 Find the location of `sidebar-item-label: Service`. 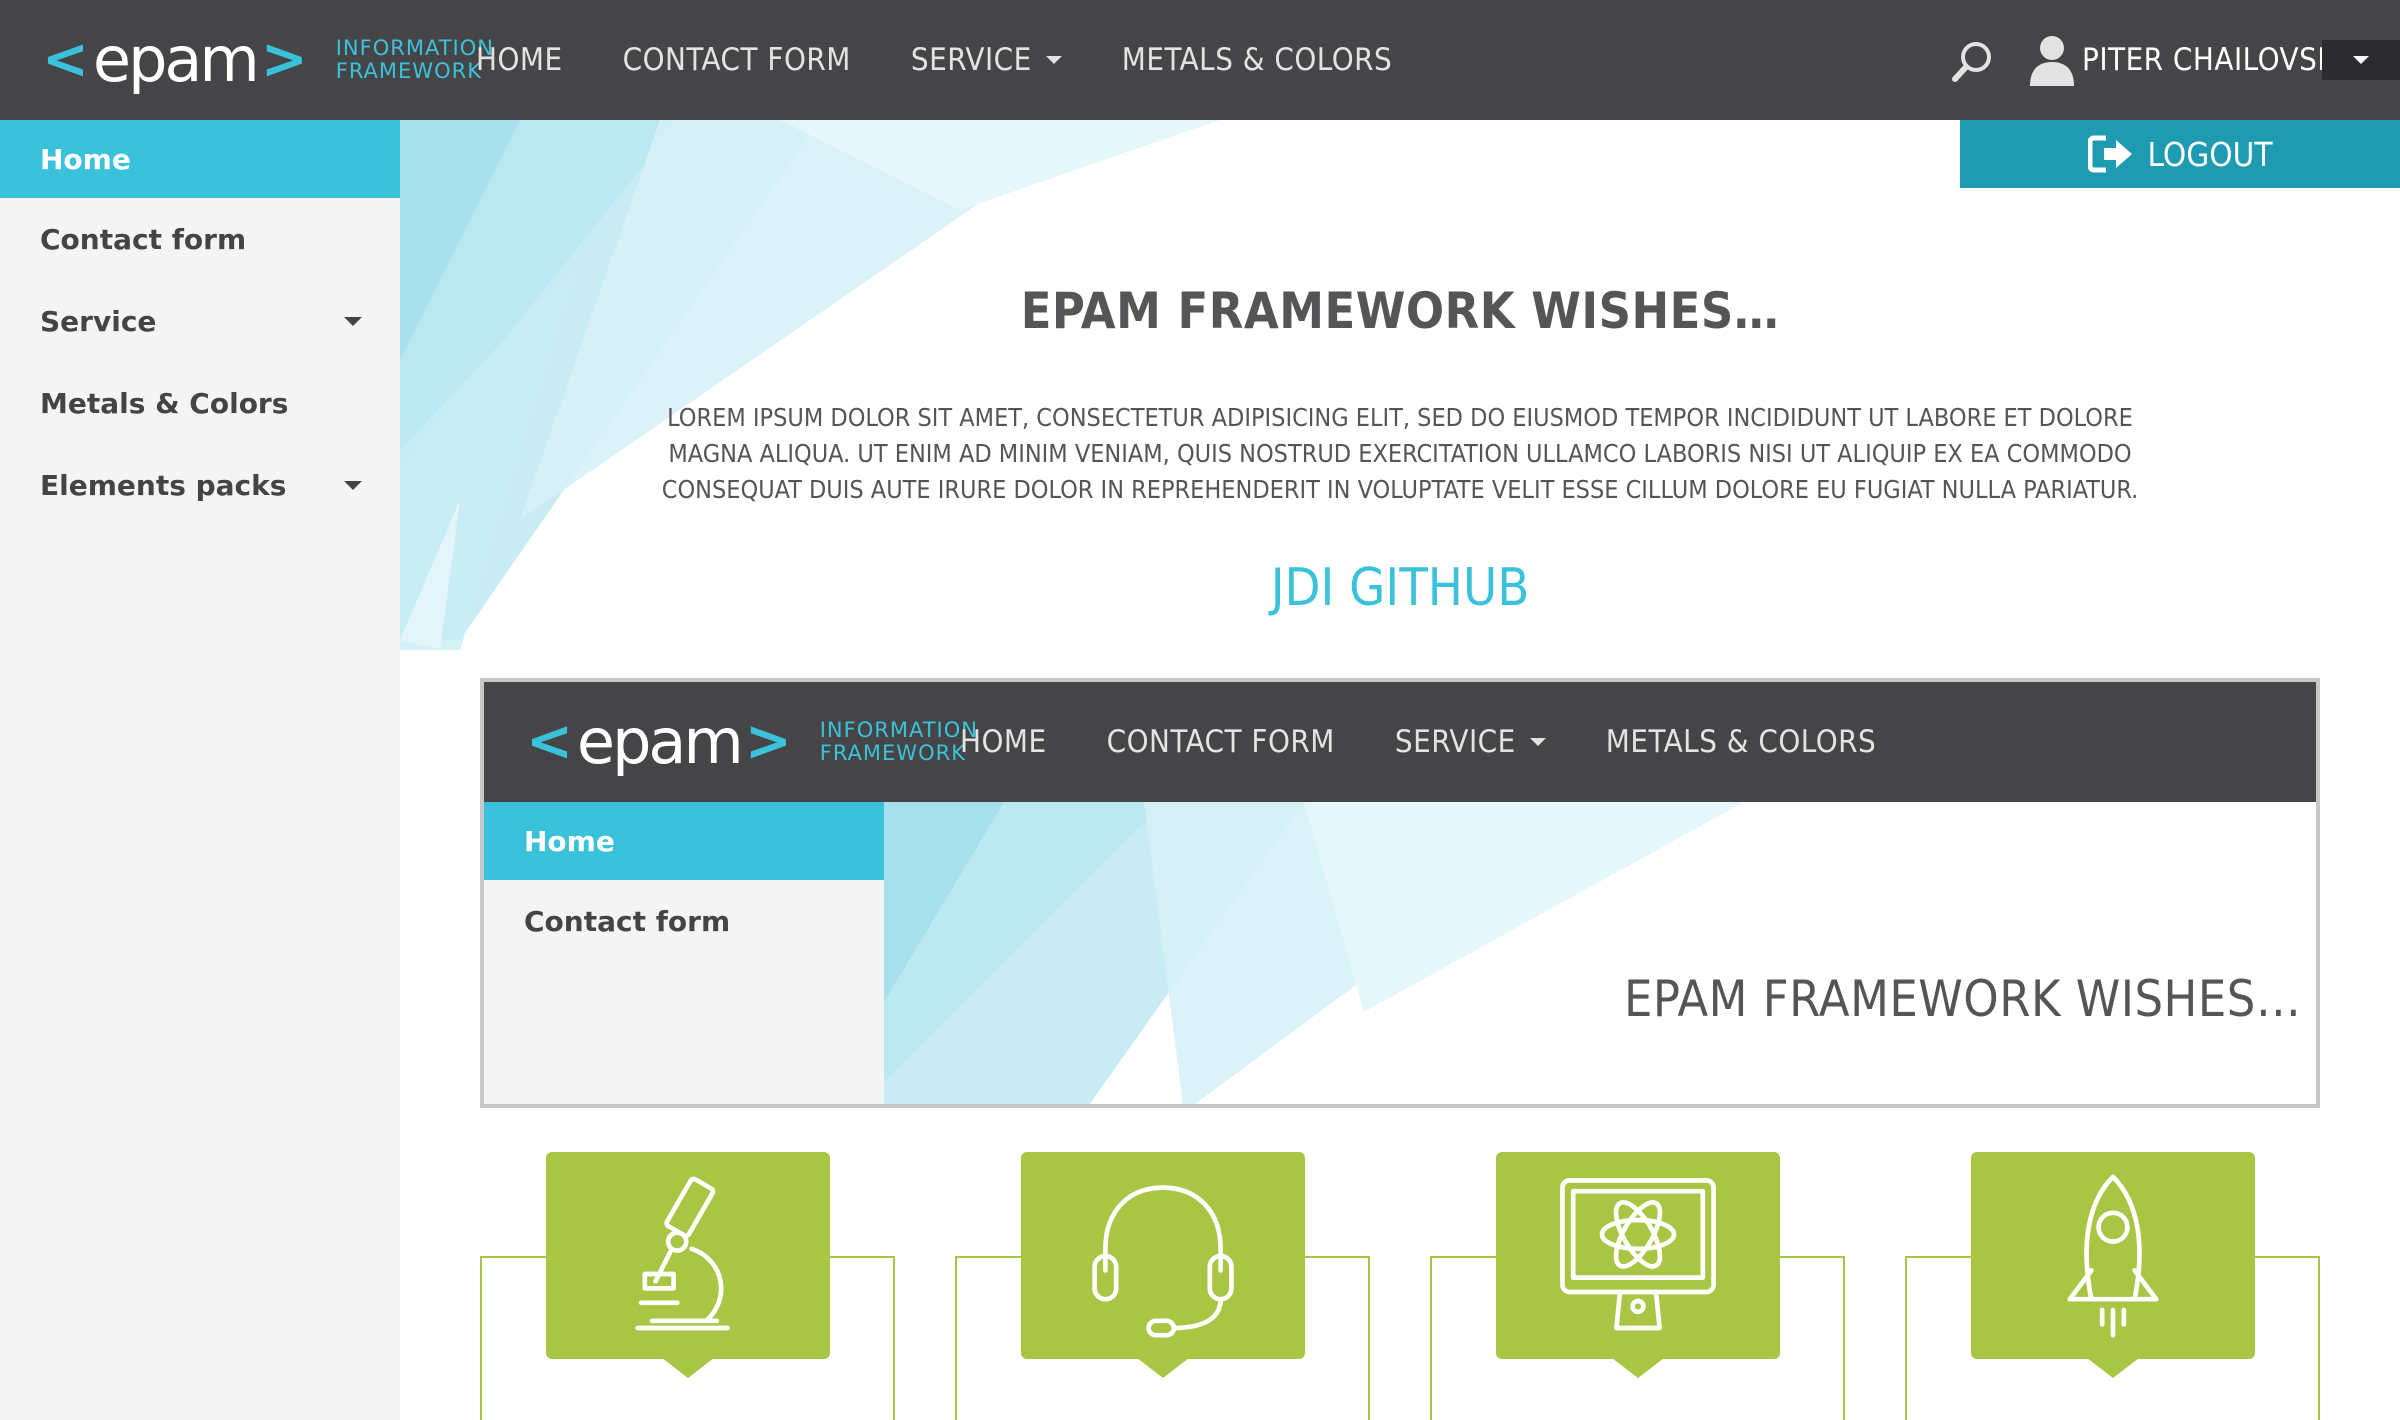

sidebar-item-label: Service is located at coordinates (98, 321).